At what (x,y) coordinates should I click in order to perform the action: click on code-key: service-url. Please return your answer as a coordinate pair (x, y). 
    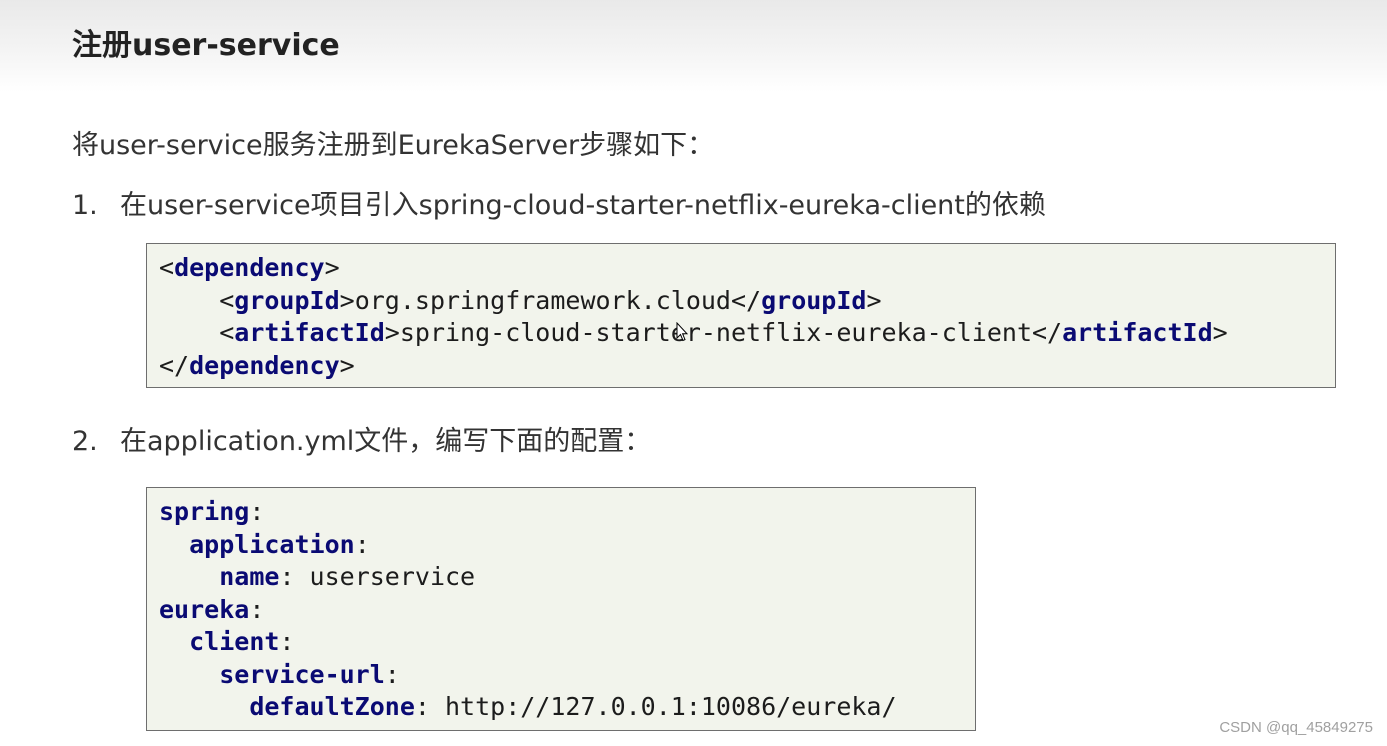
    Looking at the image, I should click on (302, 674).